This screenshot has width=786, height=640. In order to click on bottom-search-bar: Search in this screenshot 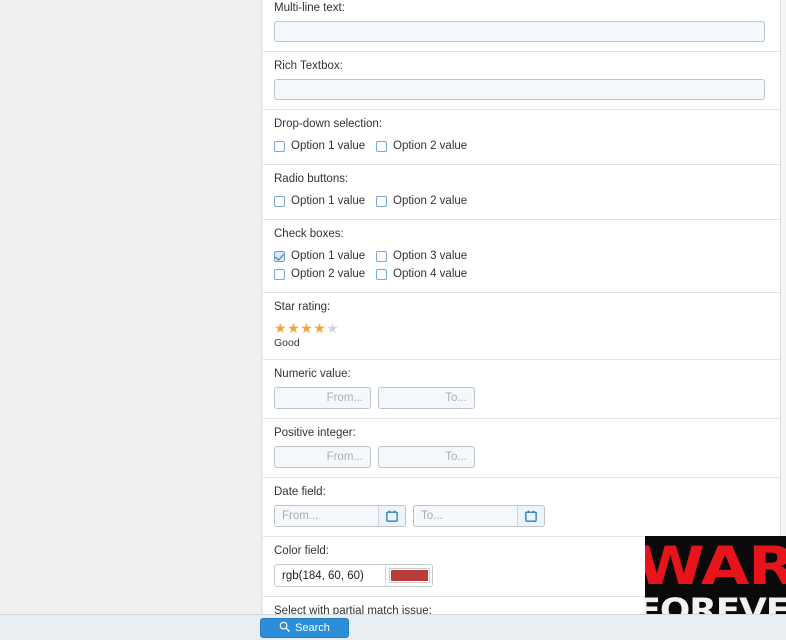, I will do `click(393, 627)`.